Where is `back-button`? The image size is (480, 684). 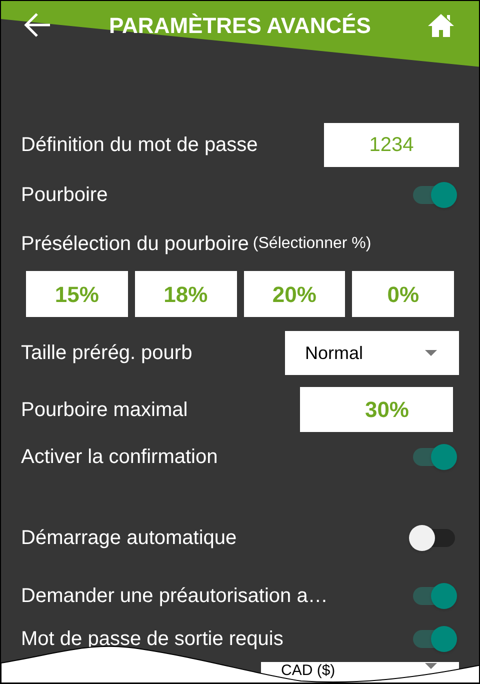
back-button is located at coordinates (38, 25).